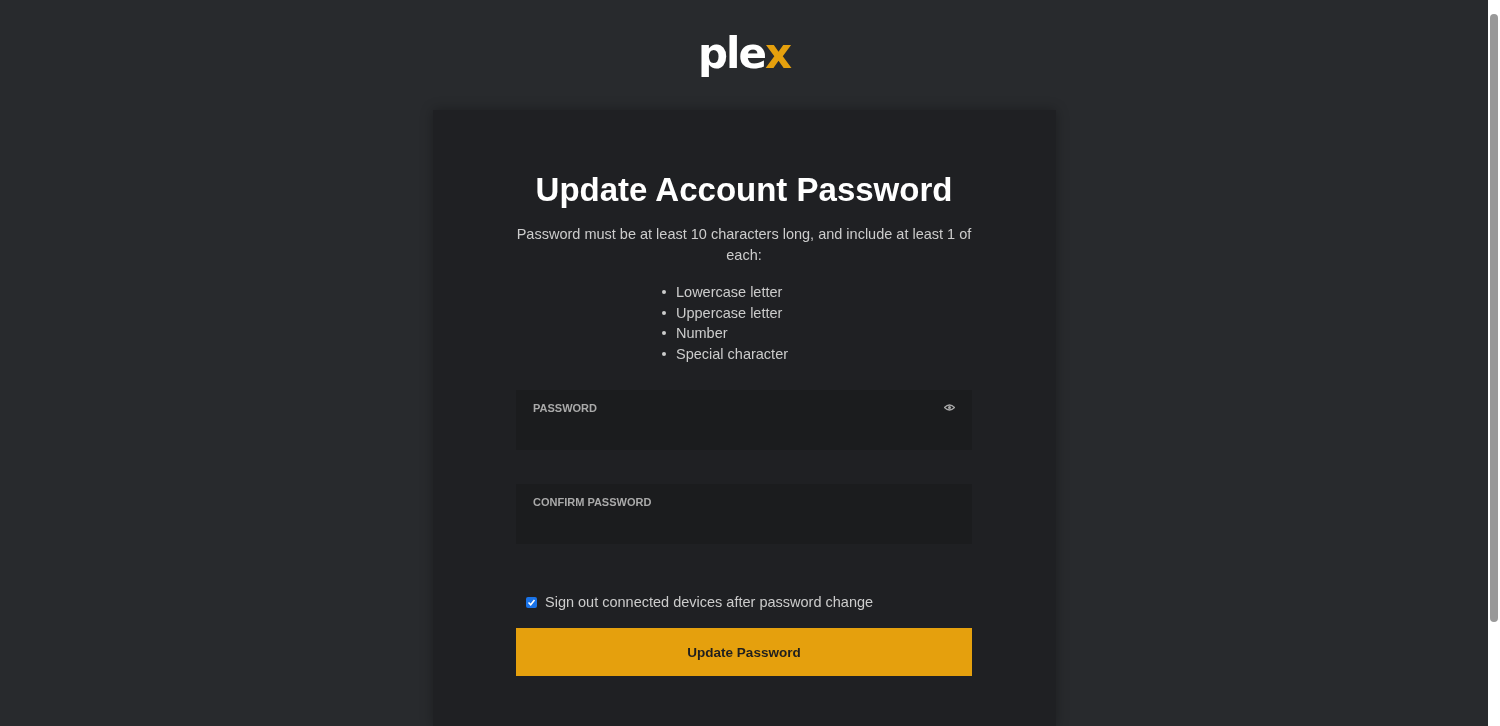  I want to click on page-title: Update Account Password, so click(744, 190).